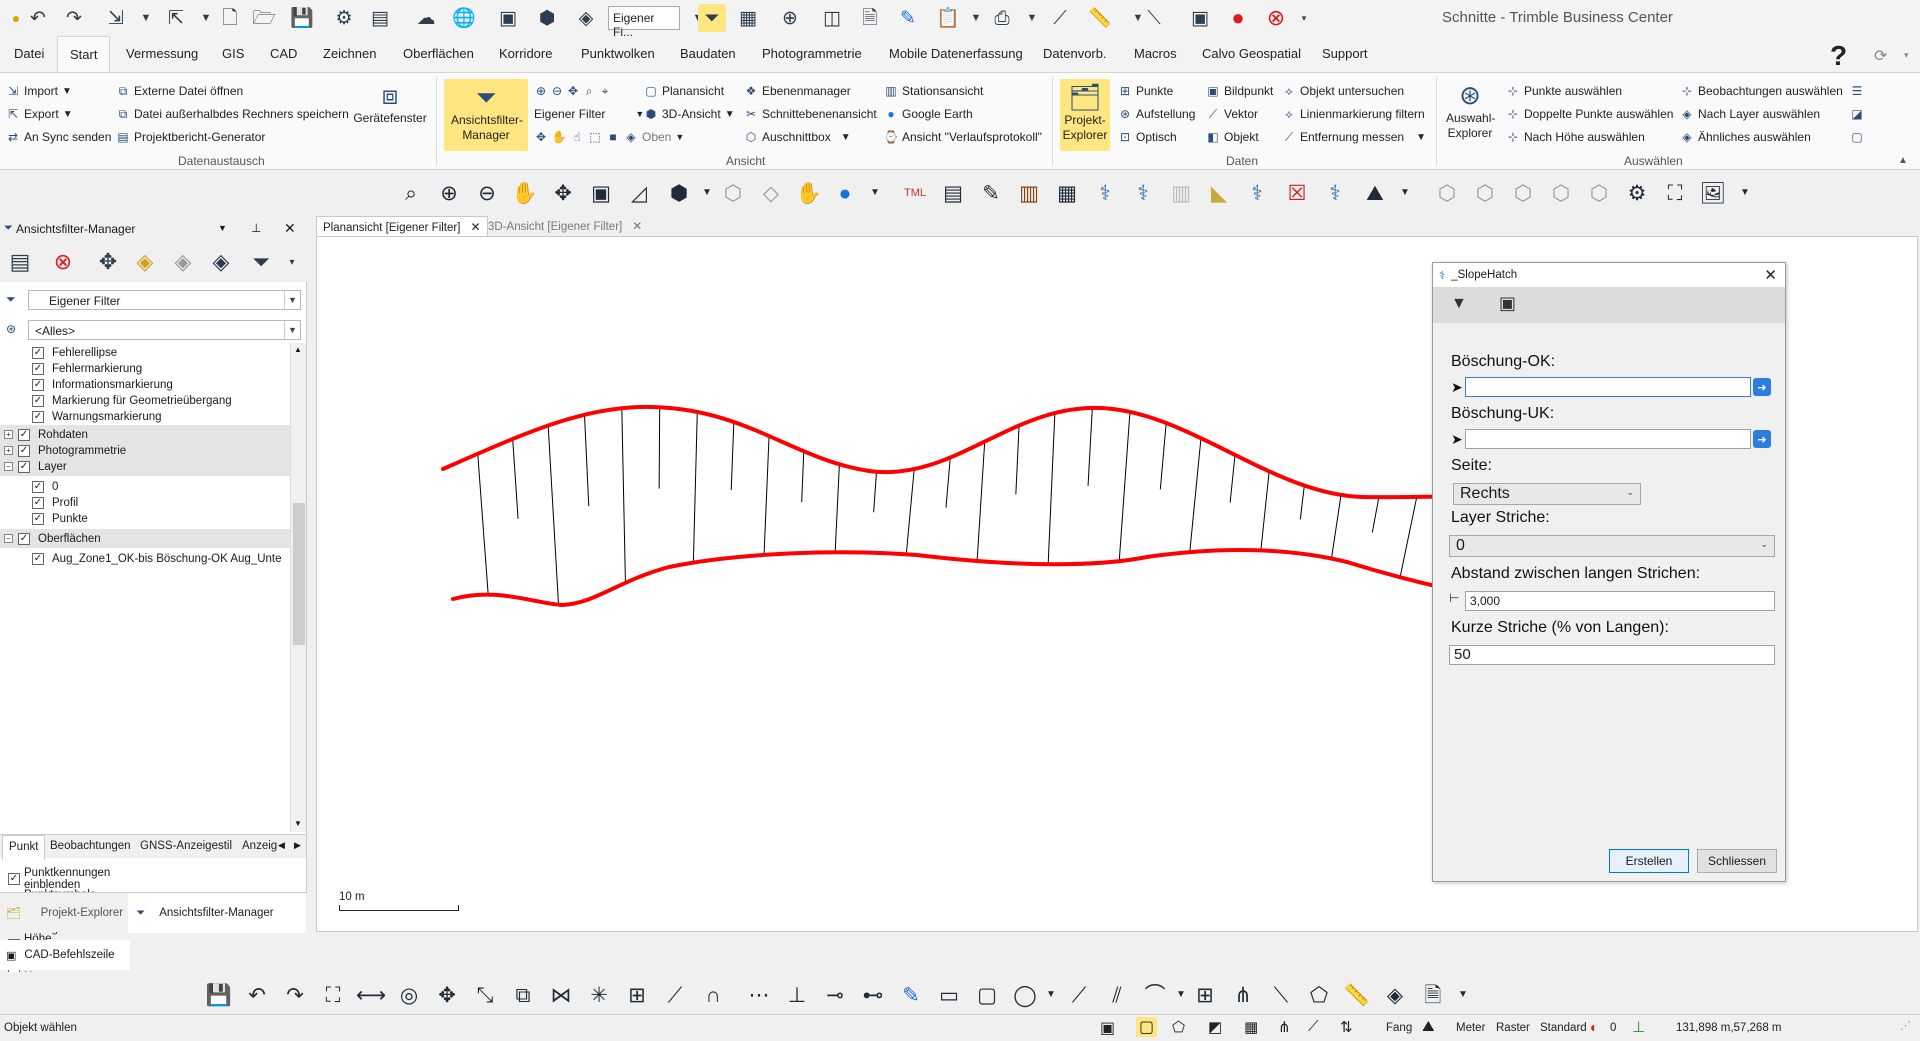  I want to click on gear-network-icon: ⚙, so click(1637, 193).